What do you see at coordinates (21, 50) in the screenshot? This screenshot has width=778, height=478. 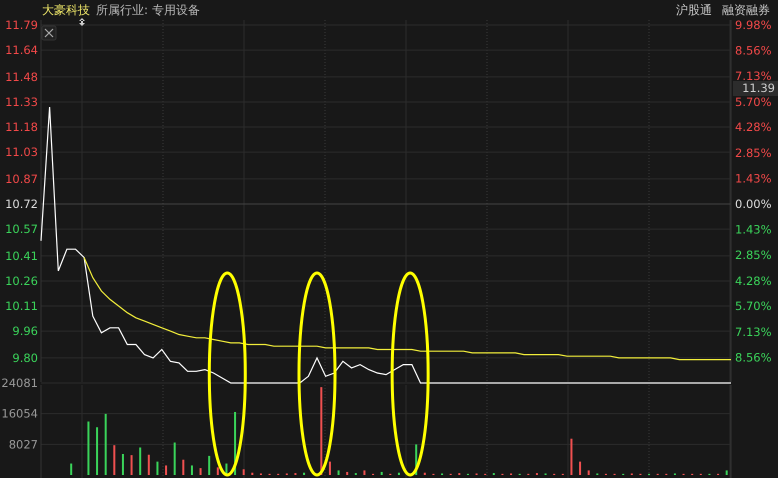 I see `price-axis-label: 11.64` at bounding box center [21, 50].